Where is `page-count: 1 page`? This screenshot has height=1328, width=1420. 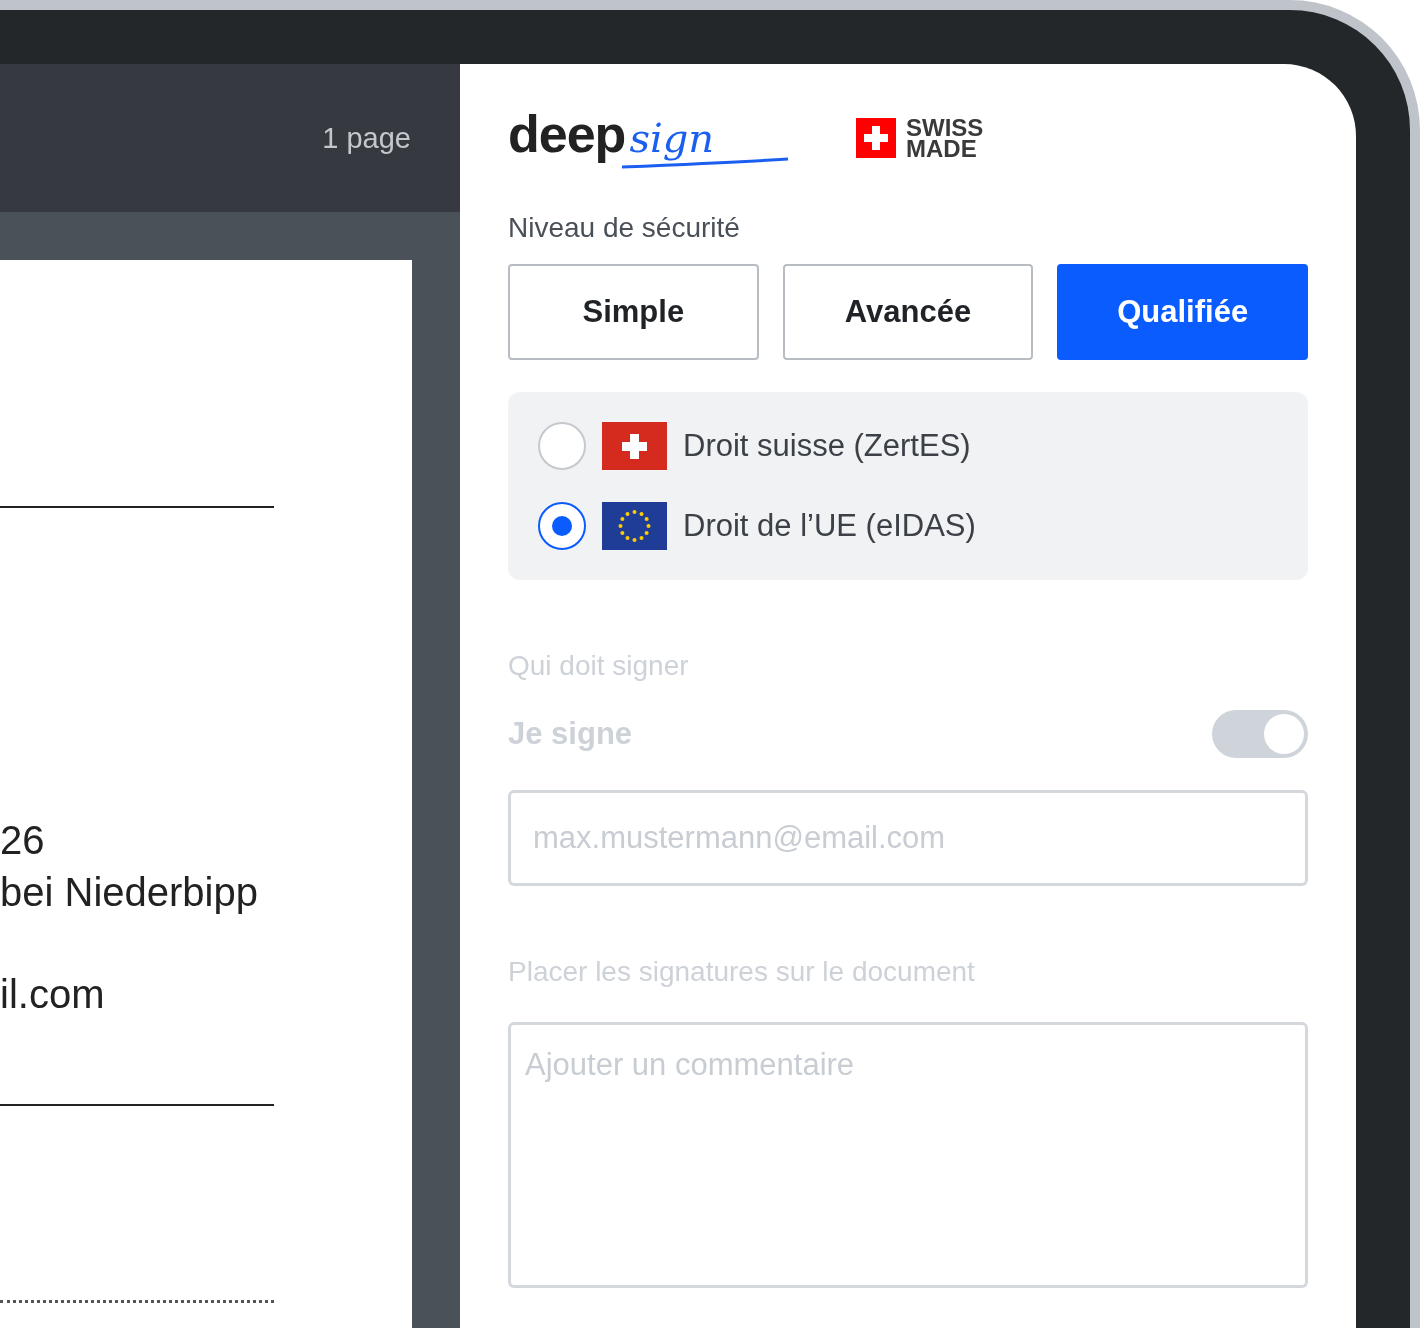 page-count: 1 page is located at coordinates (366, 138).